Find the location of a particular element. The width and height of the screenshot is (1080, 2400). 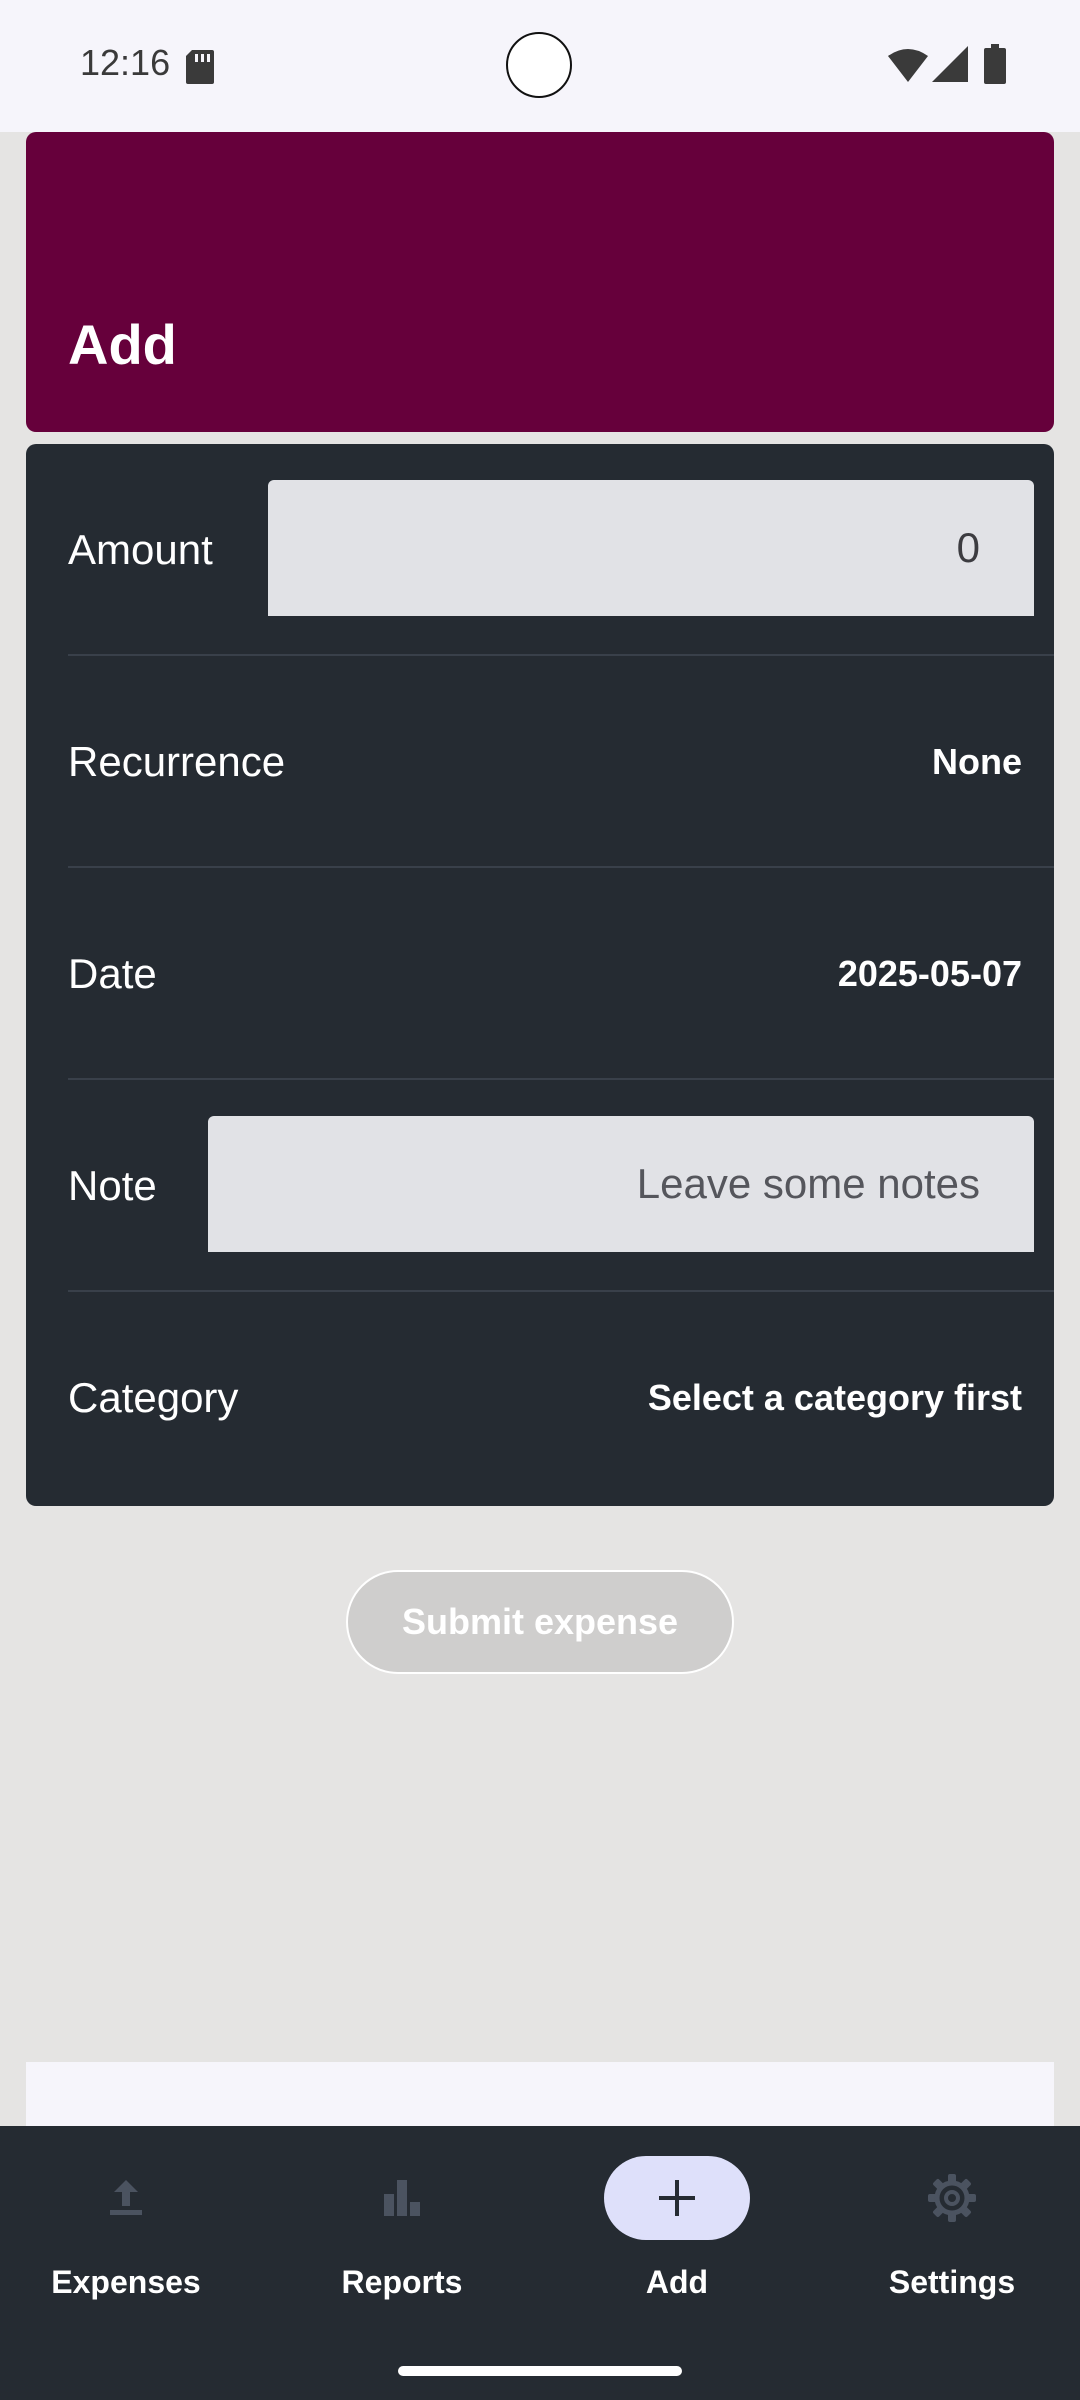

note-row: Note is located at coordinates (540, 1186).